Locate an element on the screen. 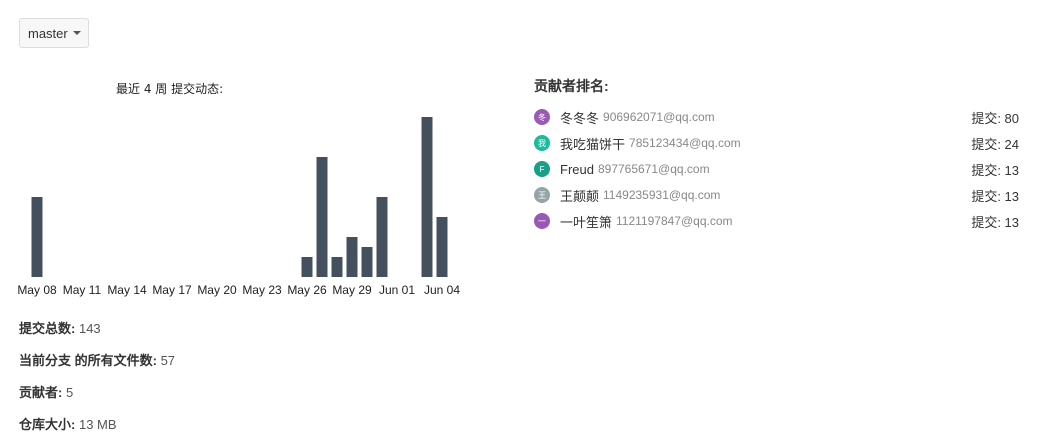  stat-label: 贡献者: is located at coordinates (41, 392).